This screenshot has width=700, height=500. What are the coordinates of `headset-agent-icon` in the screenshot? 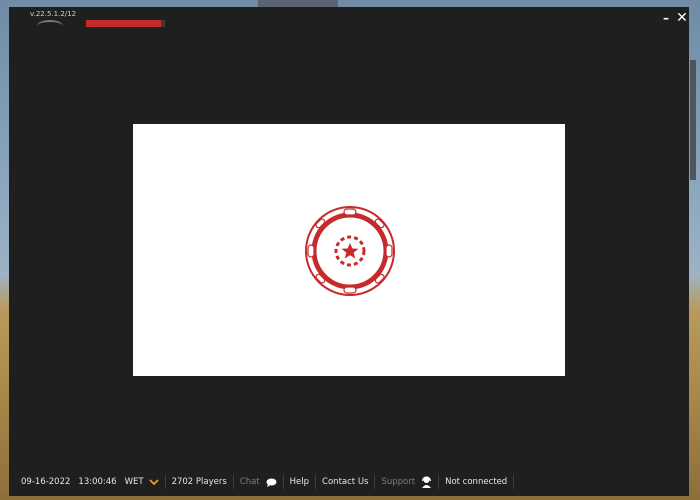 It's located at (426, 482).